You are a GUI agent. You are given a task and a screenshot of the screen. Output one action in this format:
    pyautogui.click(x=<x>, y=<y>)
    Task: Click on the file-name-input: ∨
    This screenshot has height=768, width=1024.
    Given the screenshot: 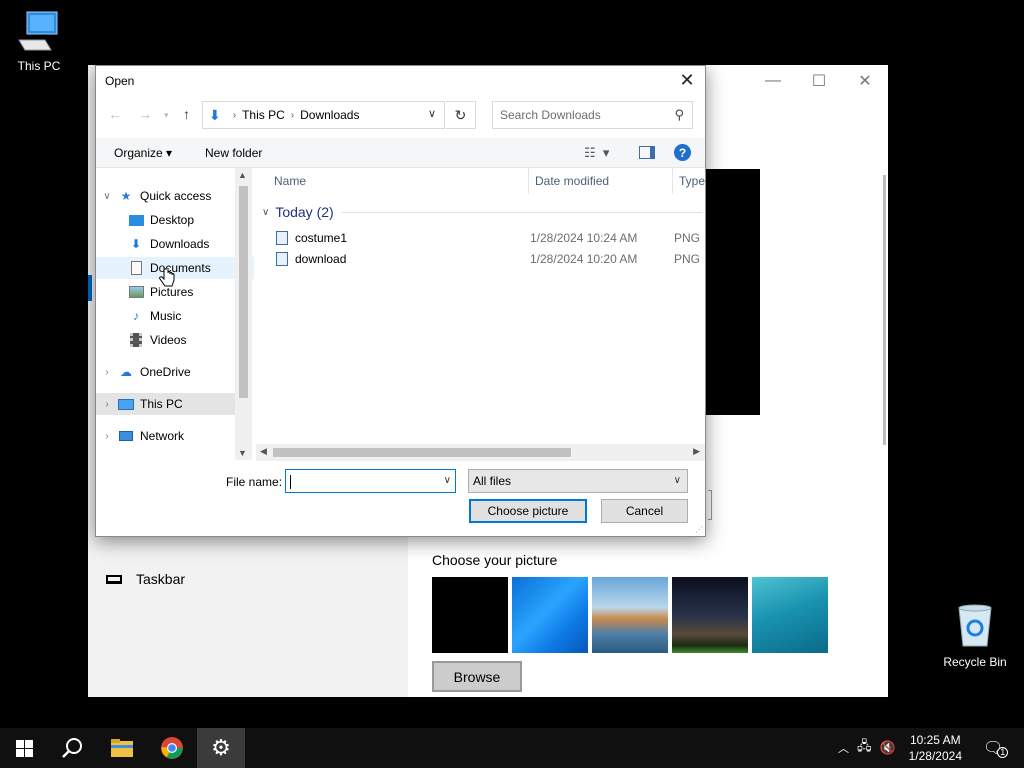 What is the action you would take?
    pyautogui.click(x=370, y=481)
    